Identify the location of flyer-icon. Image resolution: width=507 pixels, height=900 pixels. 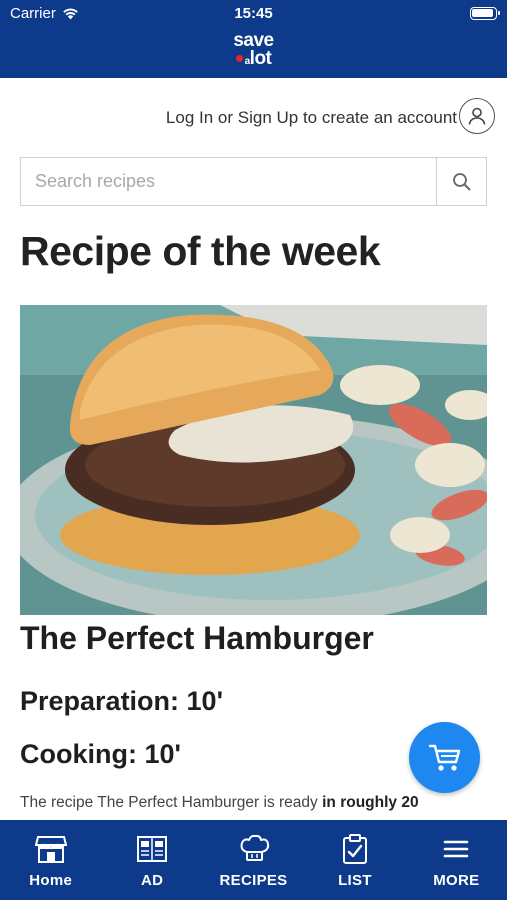
(152, 849).